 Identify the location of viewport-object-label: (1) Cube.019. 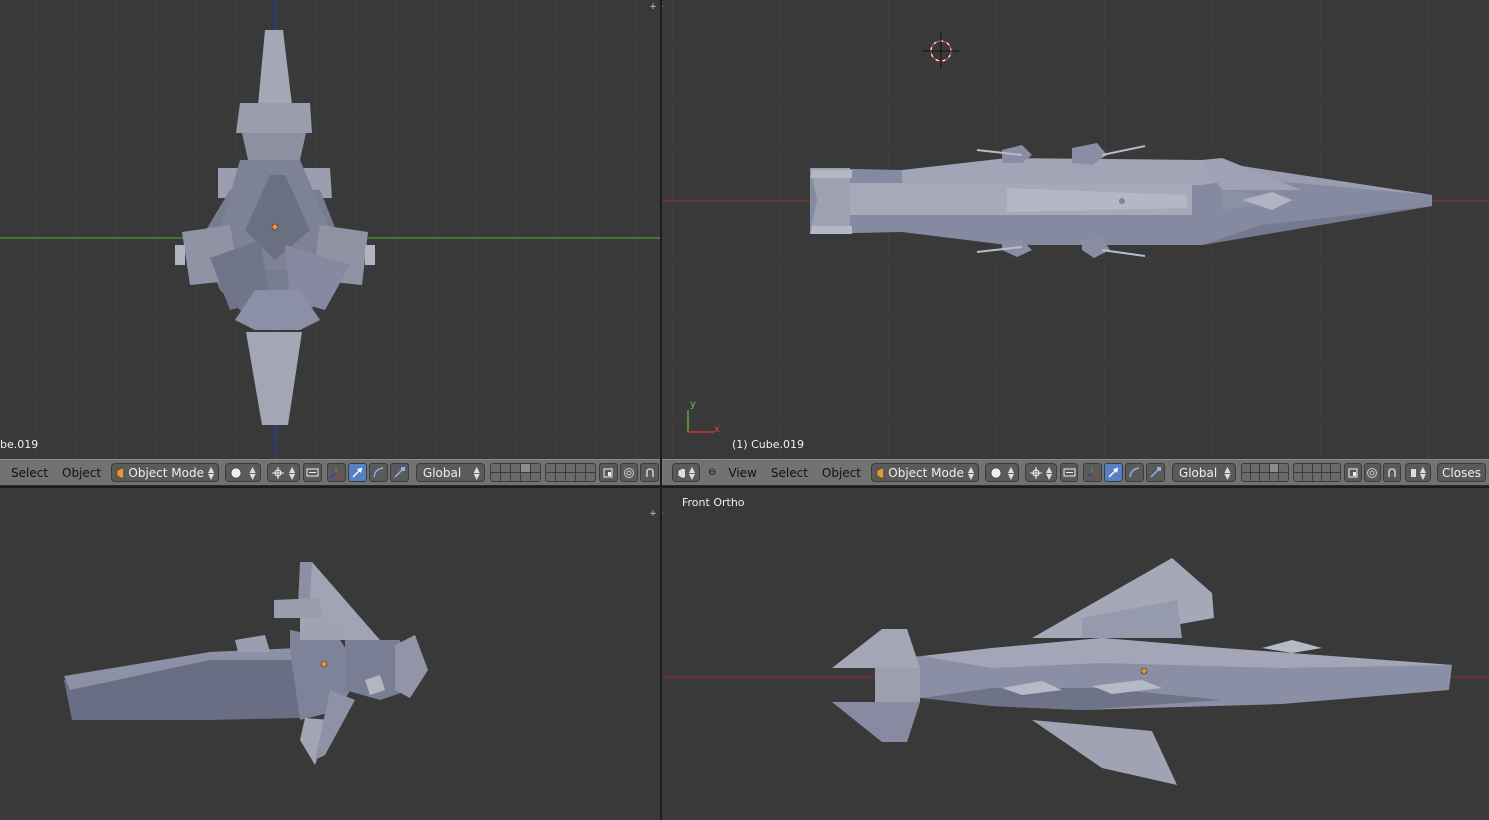
(768, 444).